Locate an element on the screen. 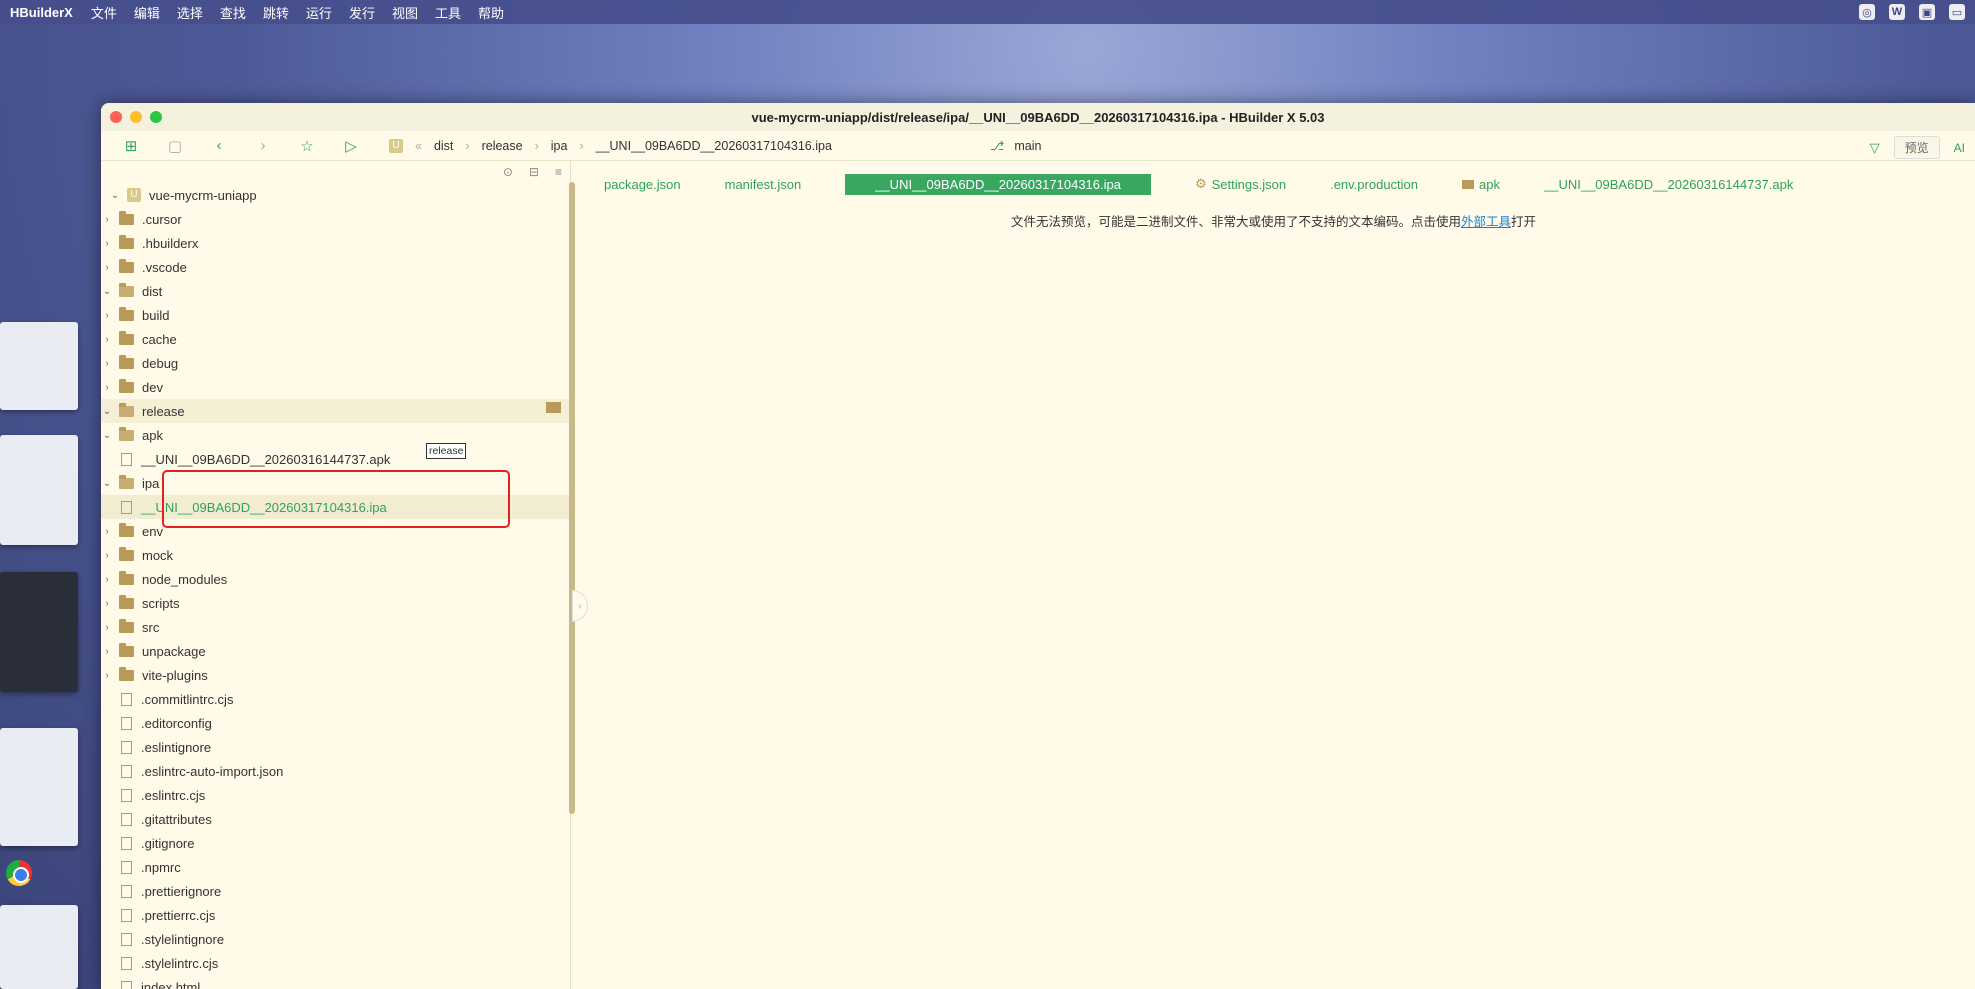  tray-monitor-icon: ▭ is located at coordinates (1957, 12).